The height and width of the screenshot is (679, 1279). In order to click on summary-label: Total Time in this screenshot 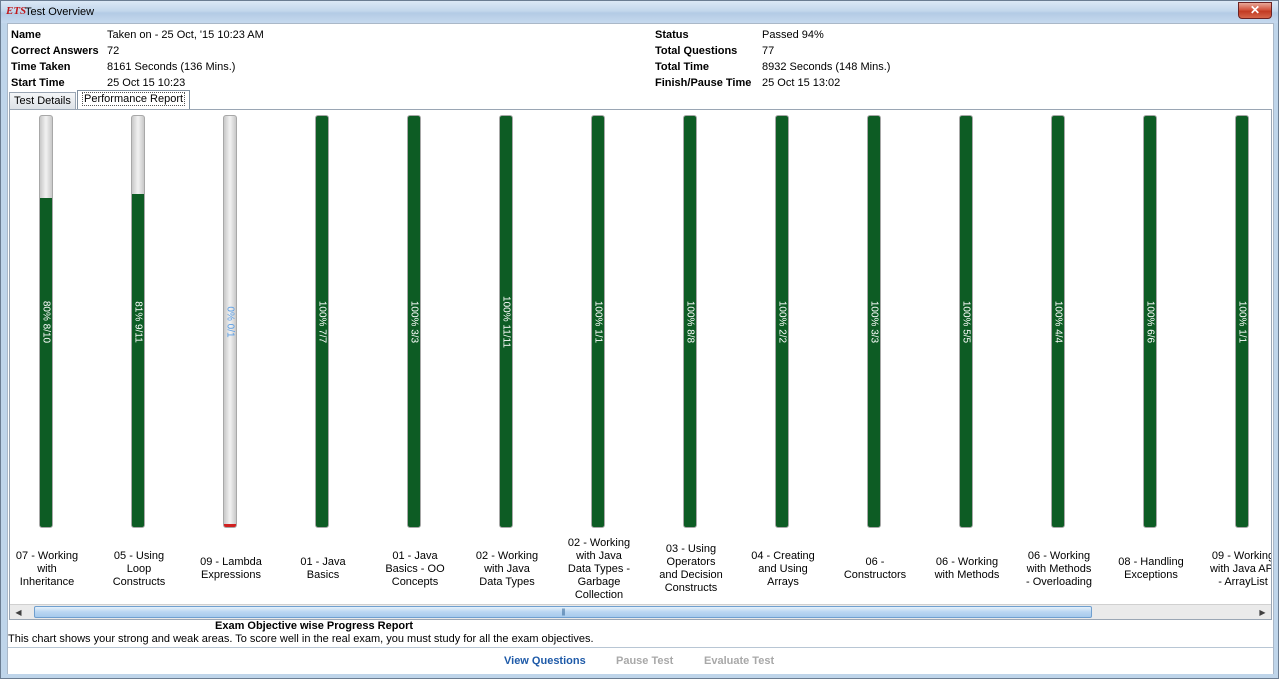, I will do `click(682, 67)`.